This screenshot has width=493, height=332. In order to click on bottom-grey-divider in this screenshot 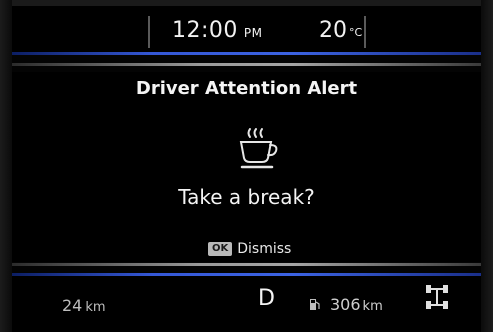, I will do `click(246, 264)`.